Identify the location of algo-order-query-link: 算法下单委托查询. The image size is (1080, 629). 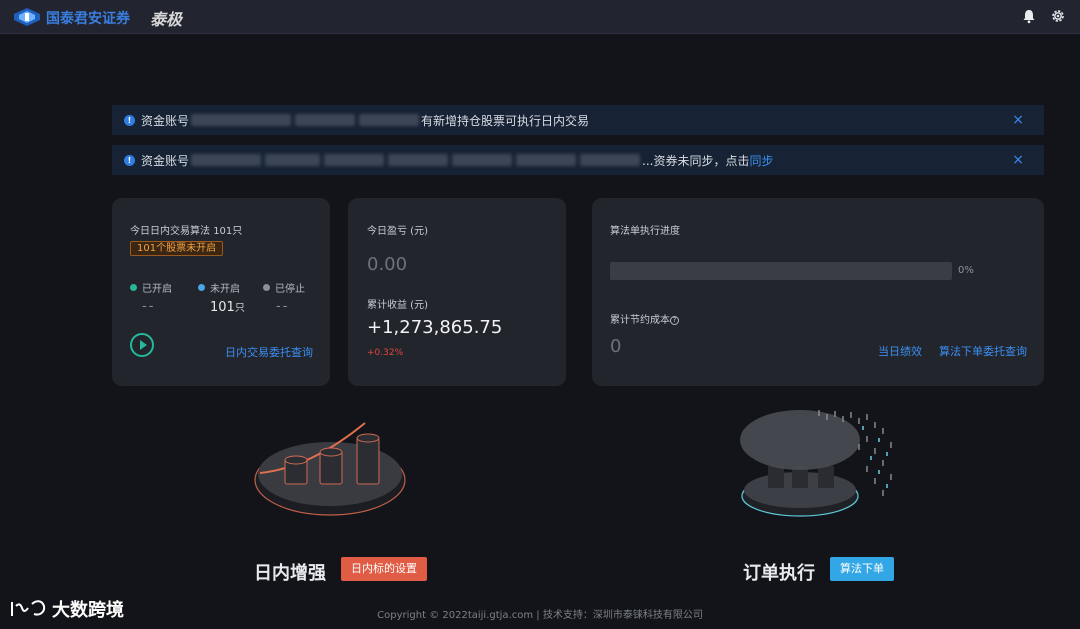
(983, 351).